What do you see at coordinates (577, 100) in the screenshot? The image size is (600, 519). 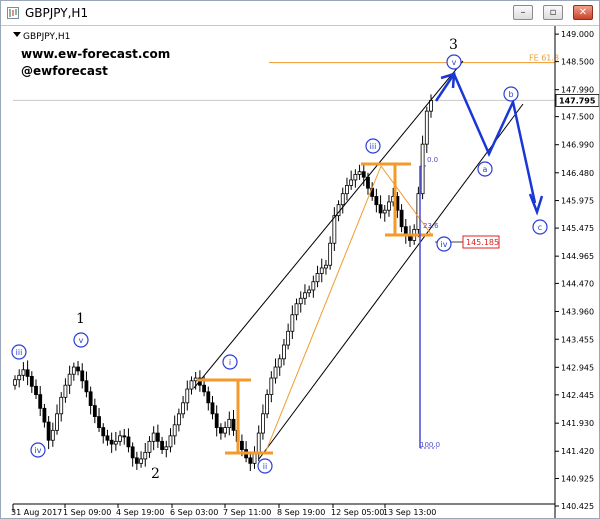 I see `current-price-label: 147.795` at bounding box center [577, 100].